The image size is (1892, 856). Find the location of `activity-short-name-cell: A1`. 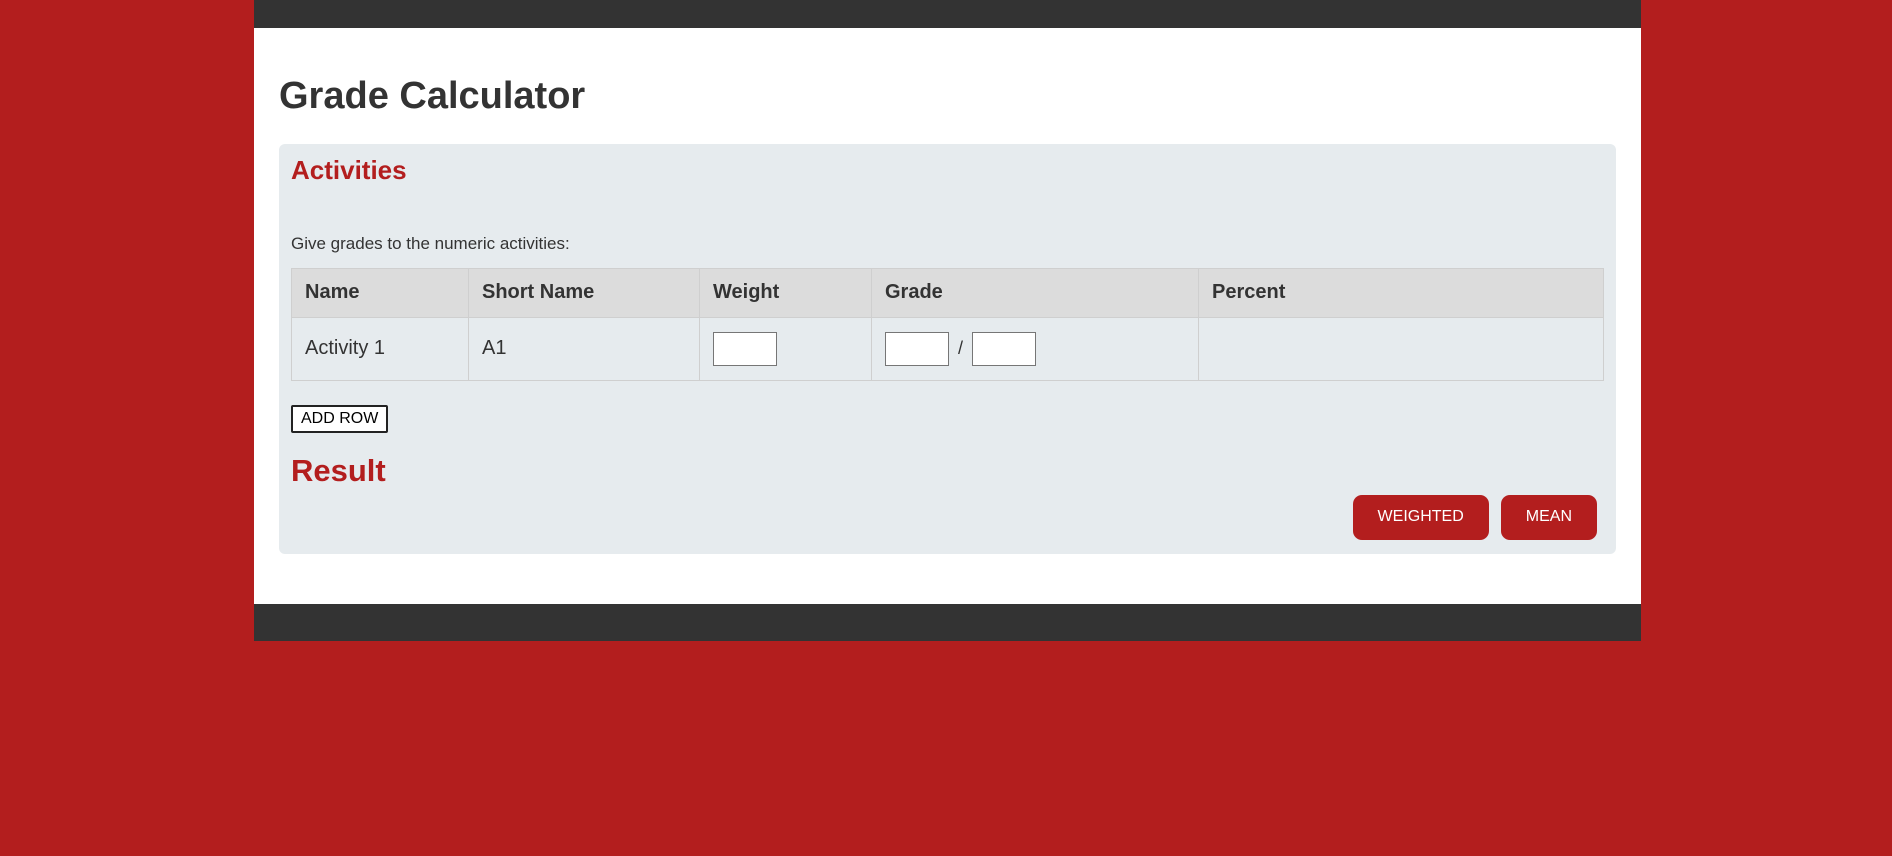

activity-short-name-cell: A1 is located at coordinates (584, 348).